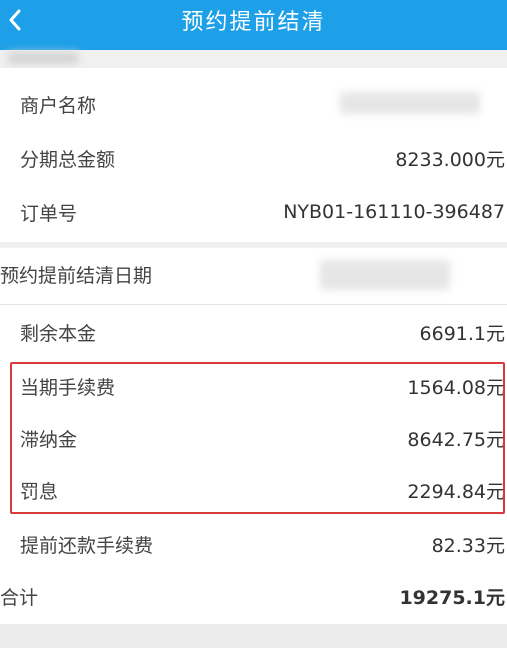 The width and height of the screenshot is (507, 648). I want to click on total-label: 合计, so click(19, 597).